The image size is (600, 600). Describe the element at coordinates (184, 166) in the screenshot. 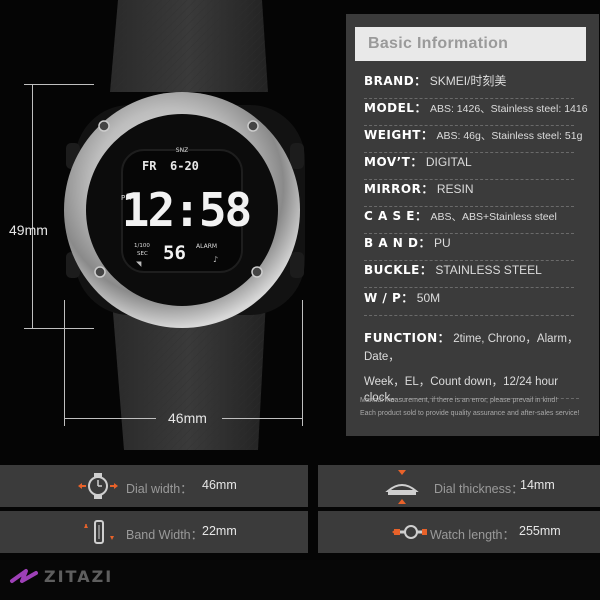

I see `date-label: 6-20` at that location.